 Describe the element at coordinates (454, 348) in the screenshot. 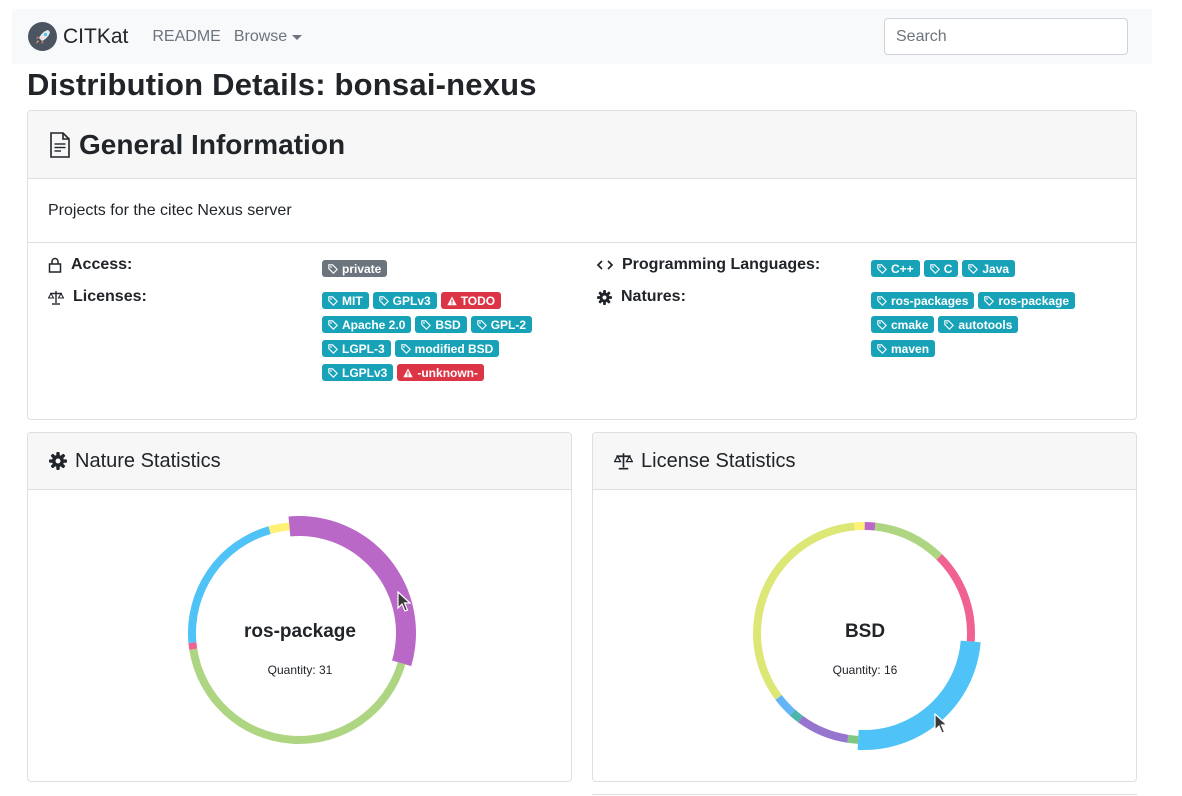

I see `license-badge-label: modified BSD` at that location.